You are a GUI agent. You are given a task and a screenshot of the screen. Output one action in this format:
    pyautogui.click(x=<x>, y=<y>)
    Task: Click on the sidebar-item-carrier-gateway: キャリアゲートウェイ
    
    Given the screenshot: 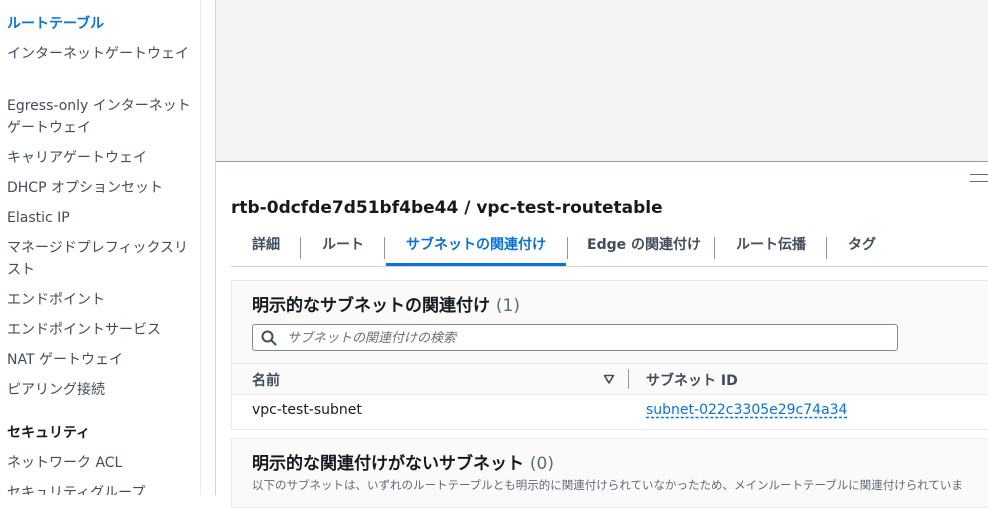 What is the action you would take?
    pyautogui.click(x=100, y=158)
    